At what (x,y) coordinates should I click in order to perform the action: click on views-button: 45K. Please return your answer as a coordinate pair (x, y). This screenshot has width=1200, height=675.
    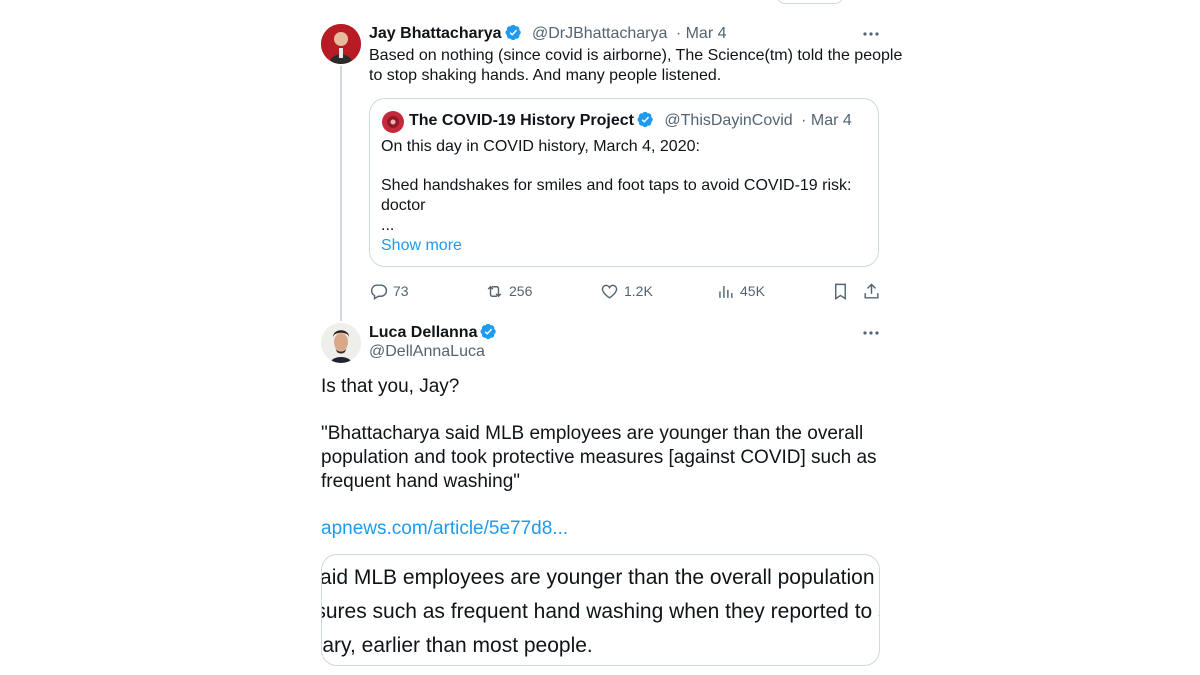
    Looking at the image, I should click on (740, 291).